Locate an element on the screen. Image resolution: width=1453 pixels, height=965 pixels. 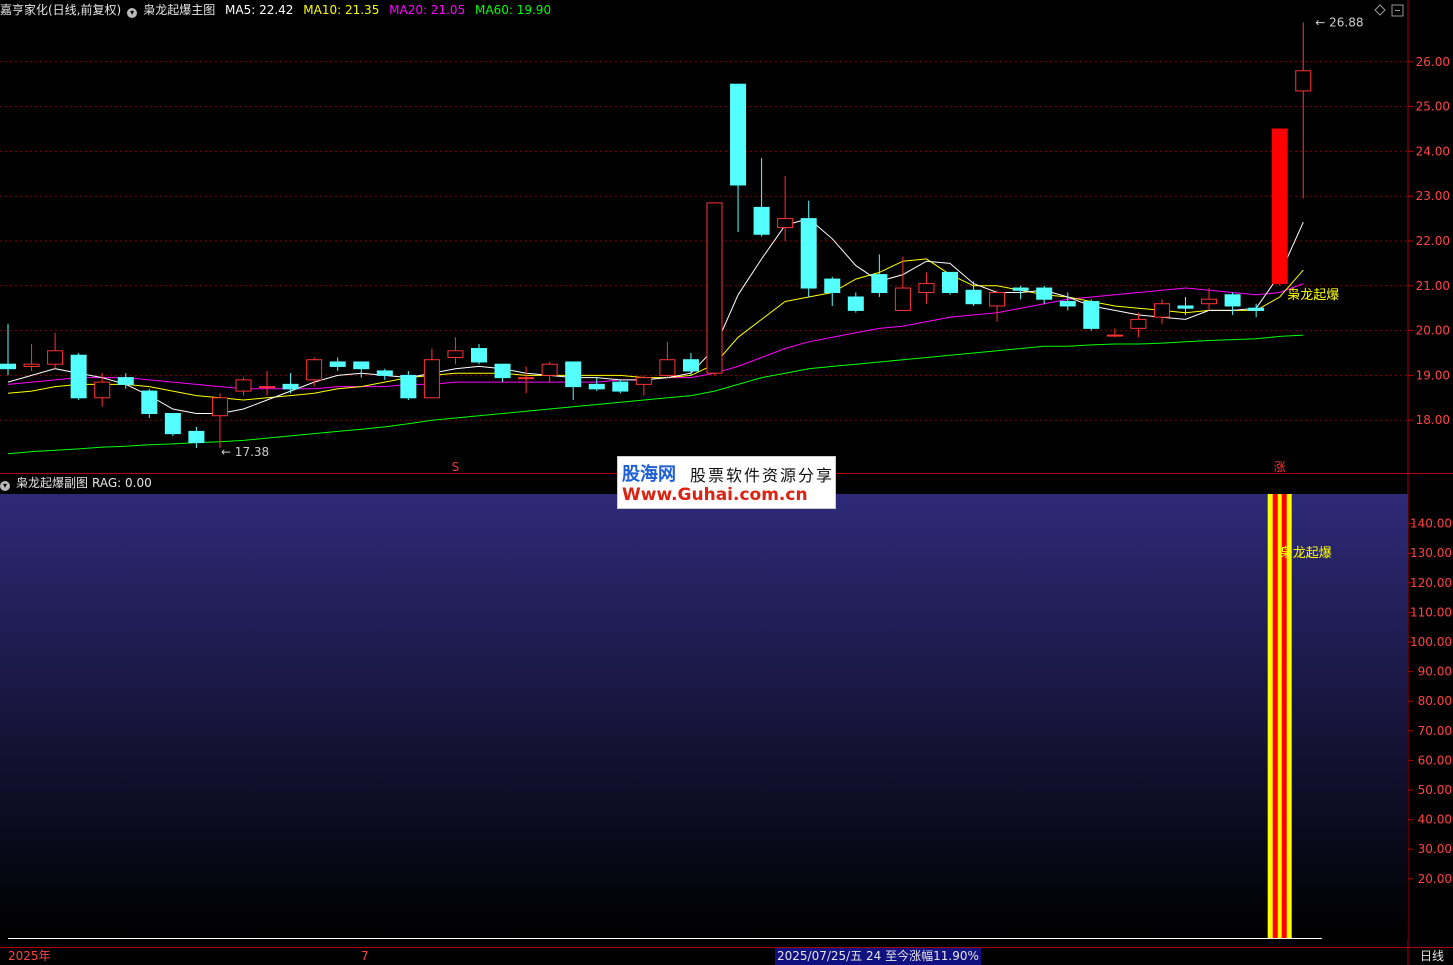
status-month: 7 is located at coordinates (365, 956).